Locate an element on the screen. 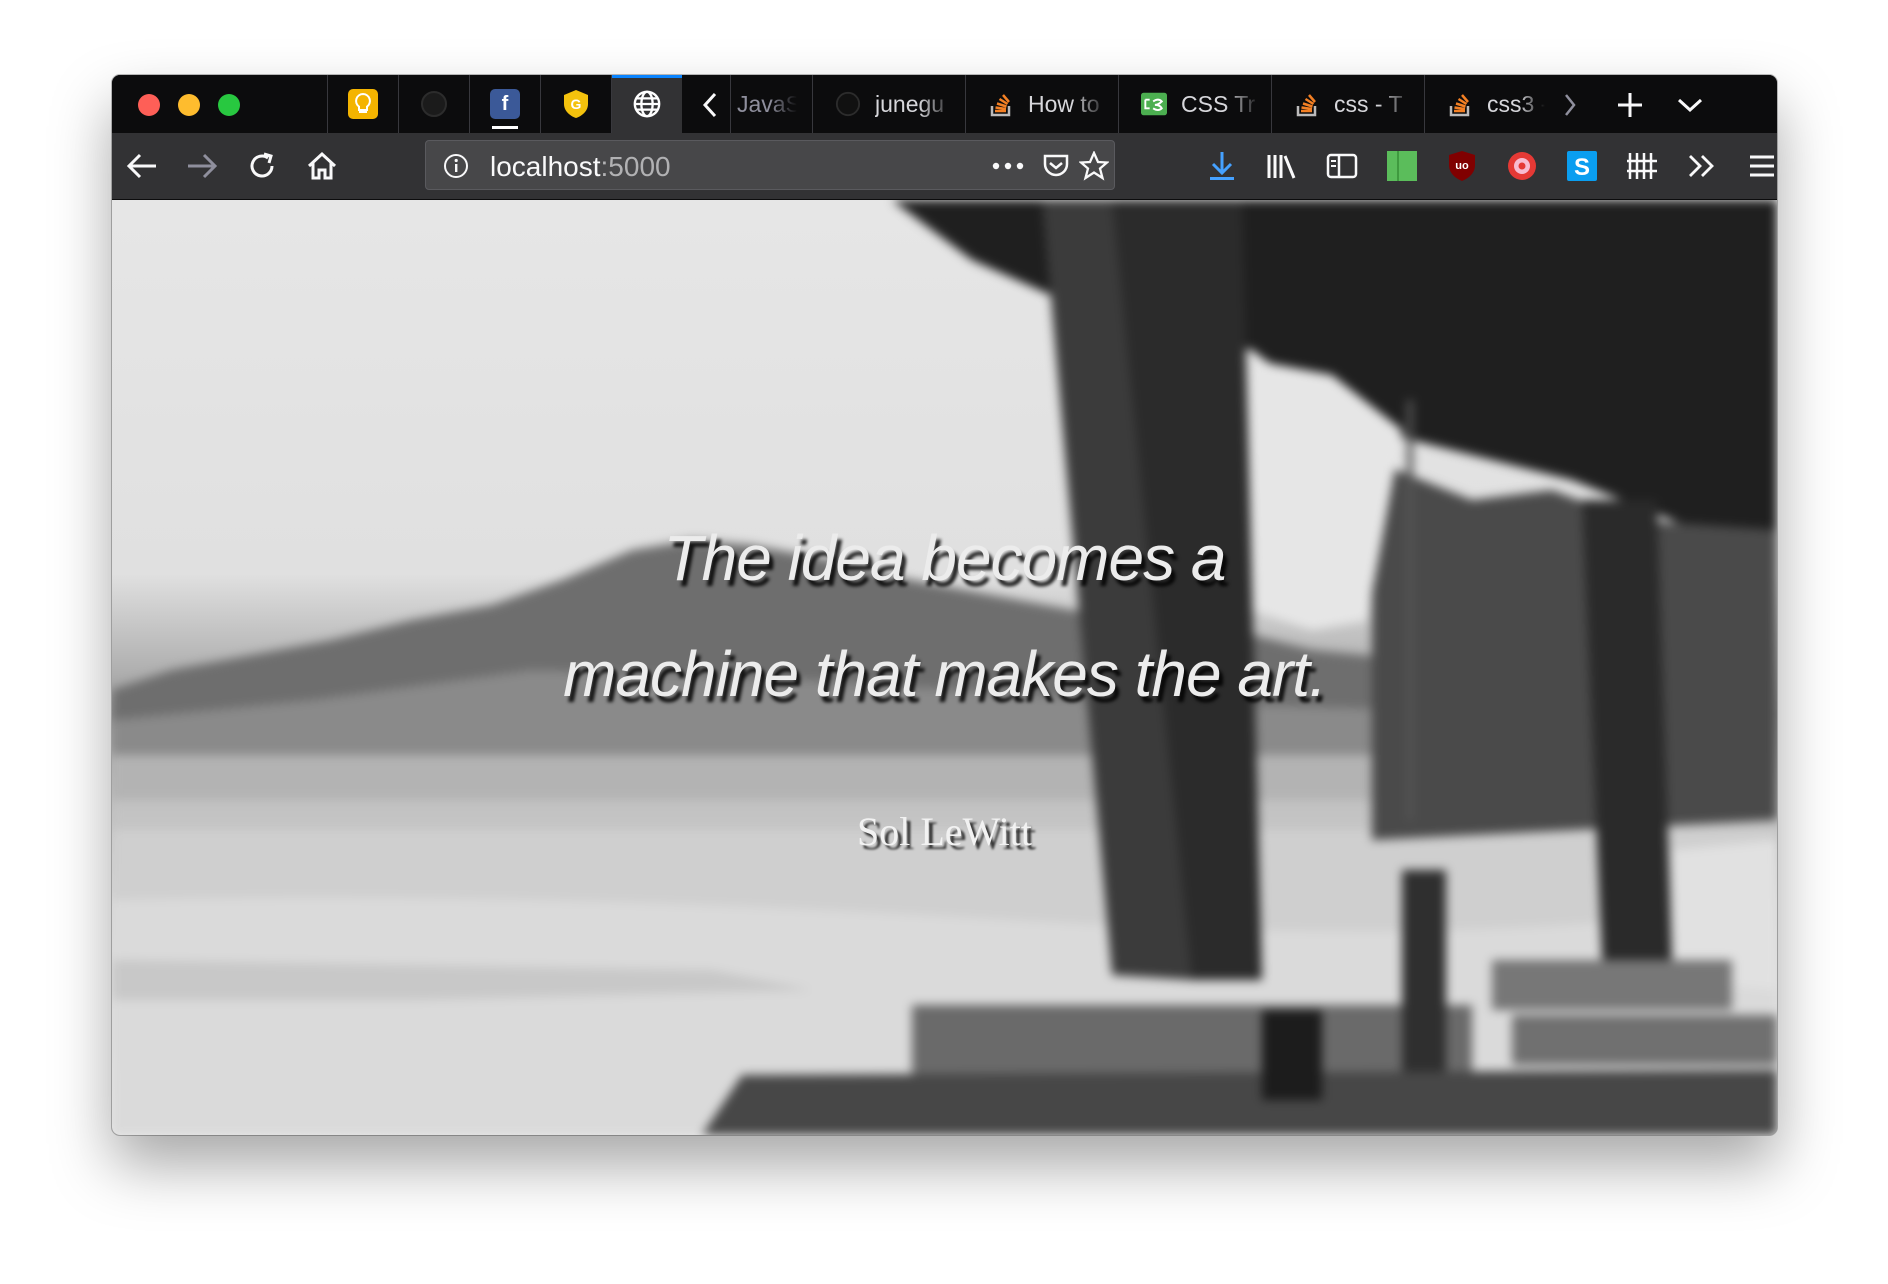  svg-text: S is located at coordinates (1582, 167).